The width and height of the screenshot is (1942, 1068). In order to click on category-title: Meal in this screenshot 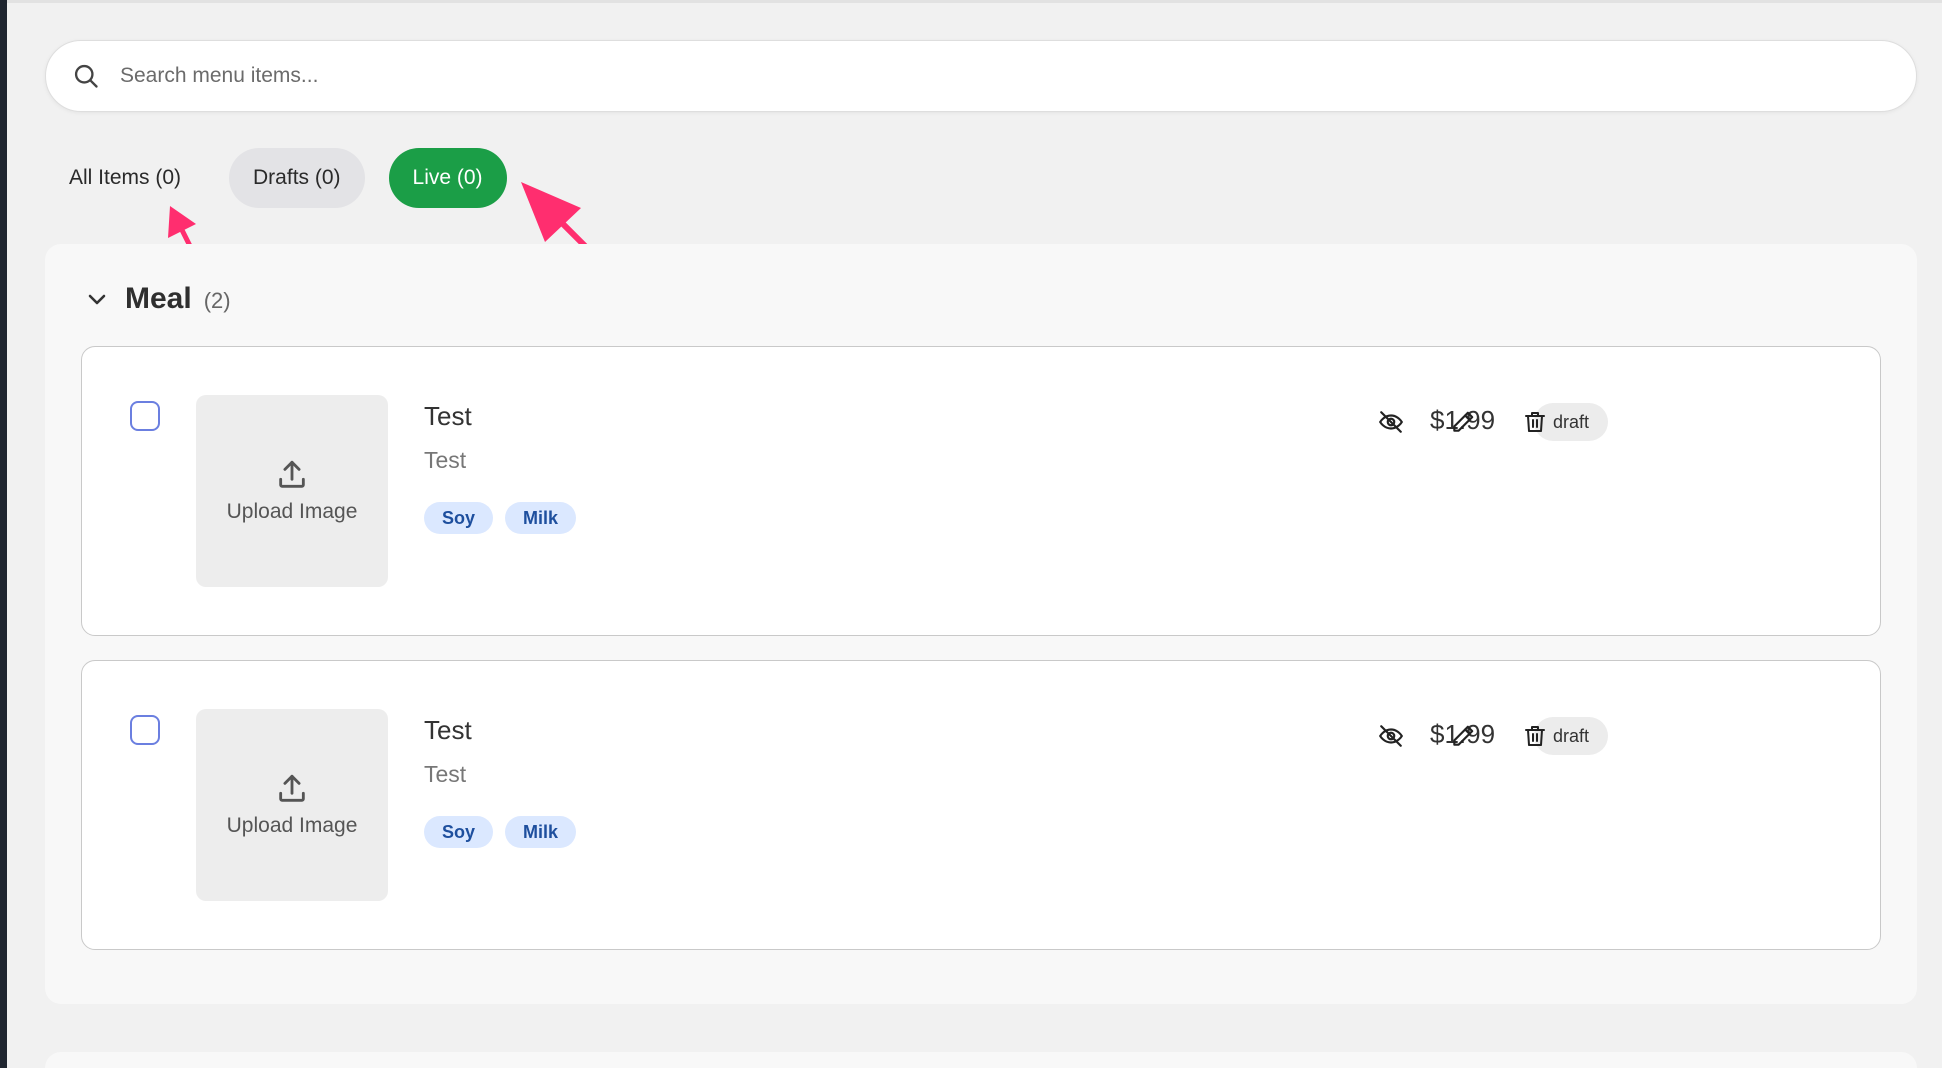, I will do `click(158, 298)`.